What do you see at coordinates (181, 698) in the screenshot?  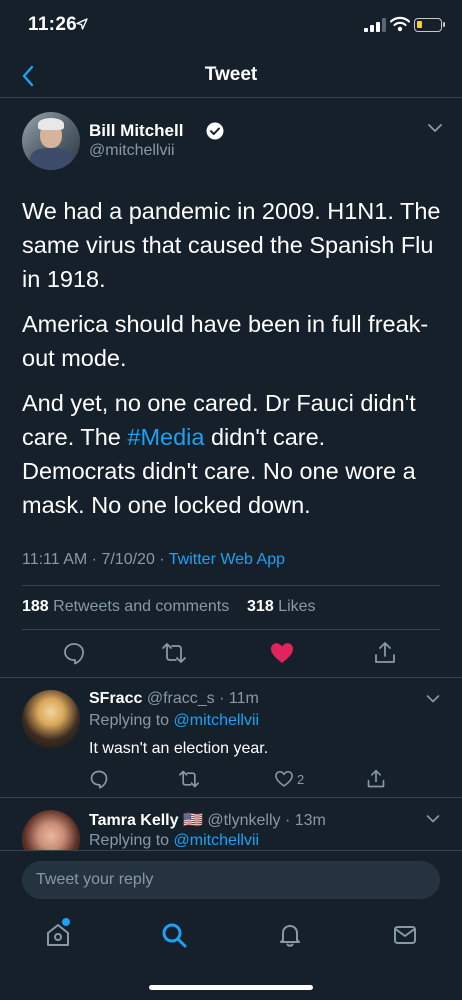 I see `reply-author-handle: @fracc_s` at bounding box center [181, 698].